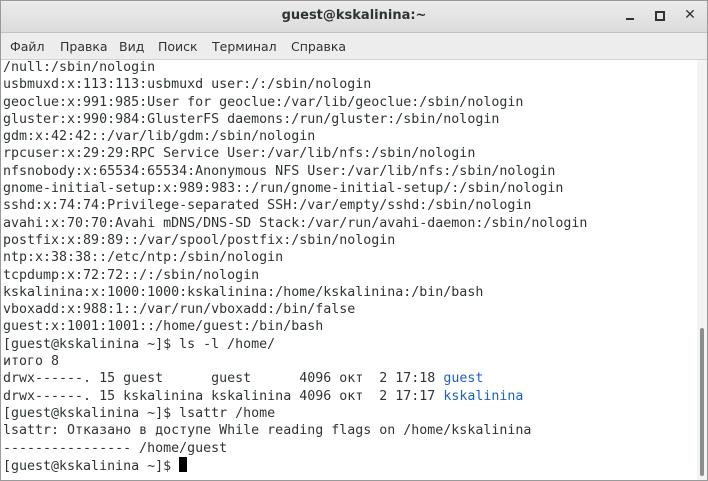 The image size is (708, 481). What do you see at coordinates (163, 327) in the screenshot?
I see `terminal-line-text: guest:x:1001:1001::/home/guest:/bin/bash` at bounding box center [163, 327].